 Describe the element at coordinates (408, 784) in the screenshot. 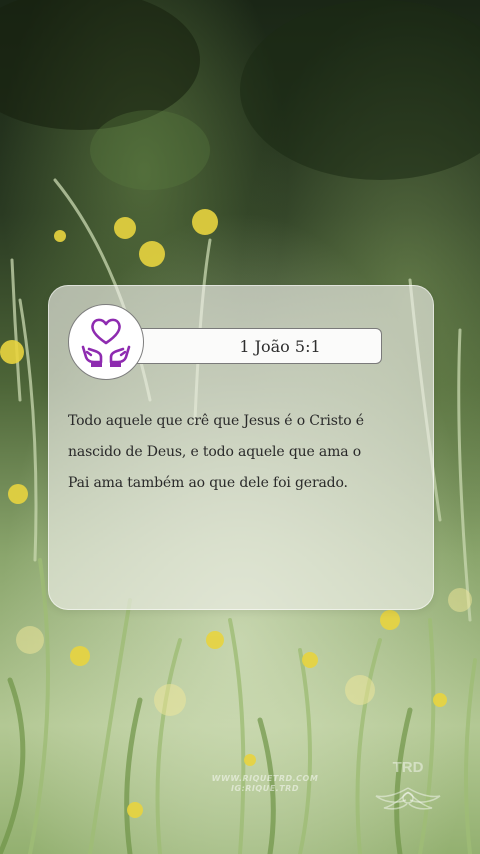

I see `wings-logo-icon: TRD` at that location.